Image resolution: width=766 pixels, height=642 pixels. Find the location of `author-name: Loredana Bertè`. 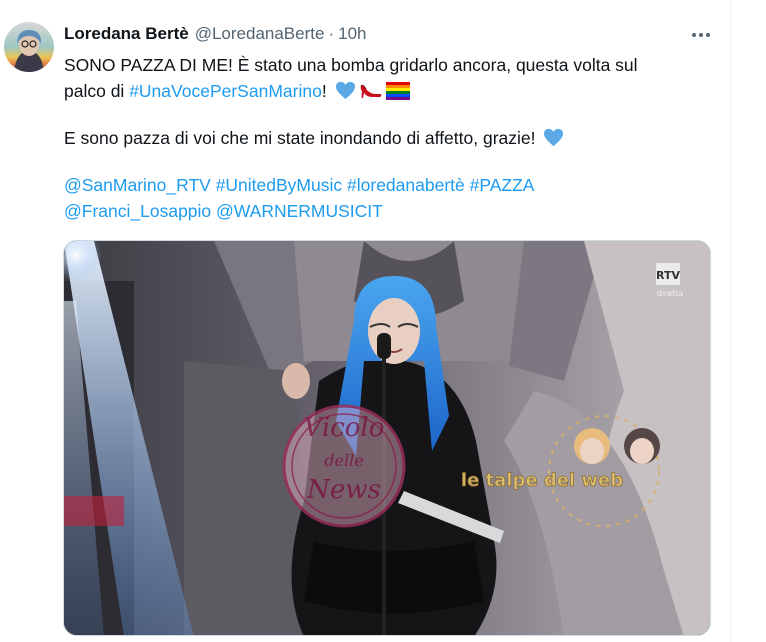

author-name: Loredana Bertè is located at coordinates (126, 34).